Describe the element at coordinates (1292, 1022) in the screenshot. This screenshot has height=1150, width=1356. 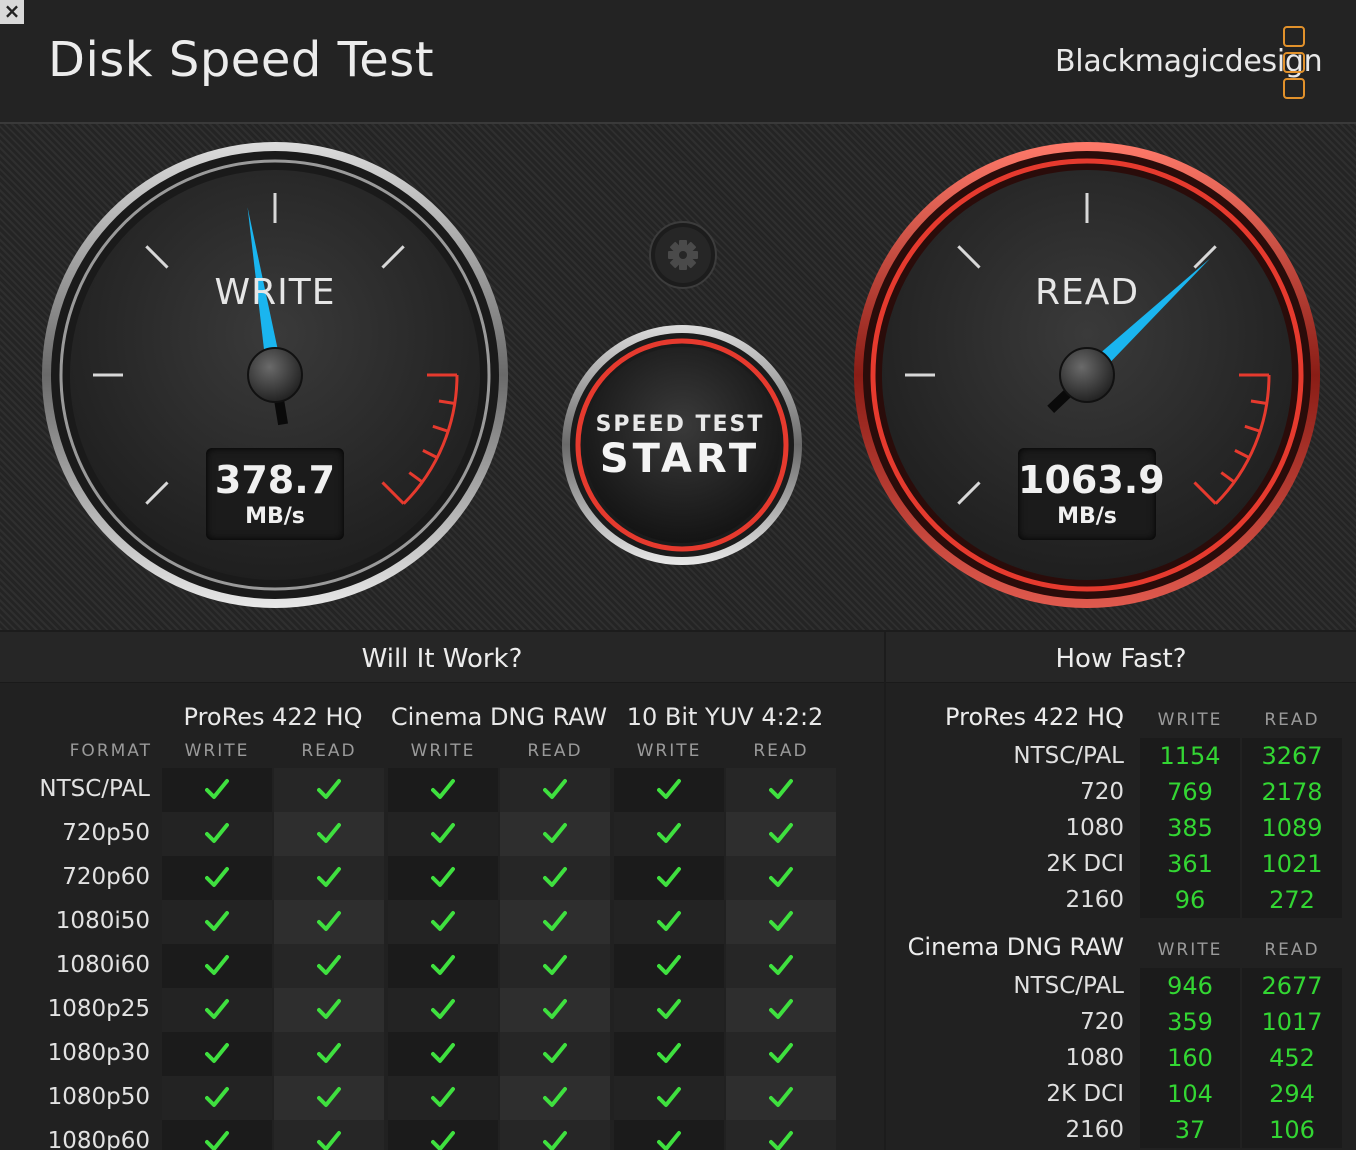
I see `how-fast-read-value: 1017` at that location.